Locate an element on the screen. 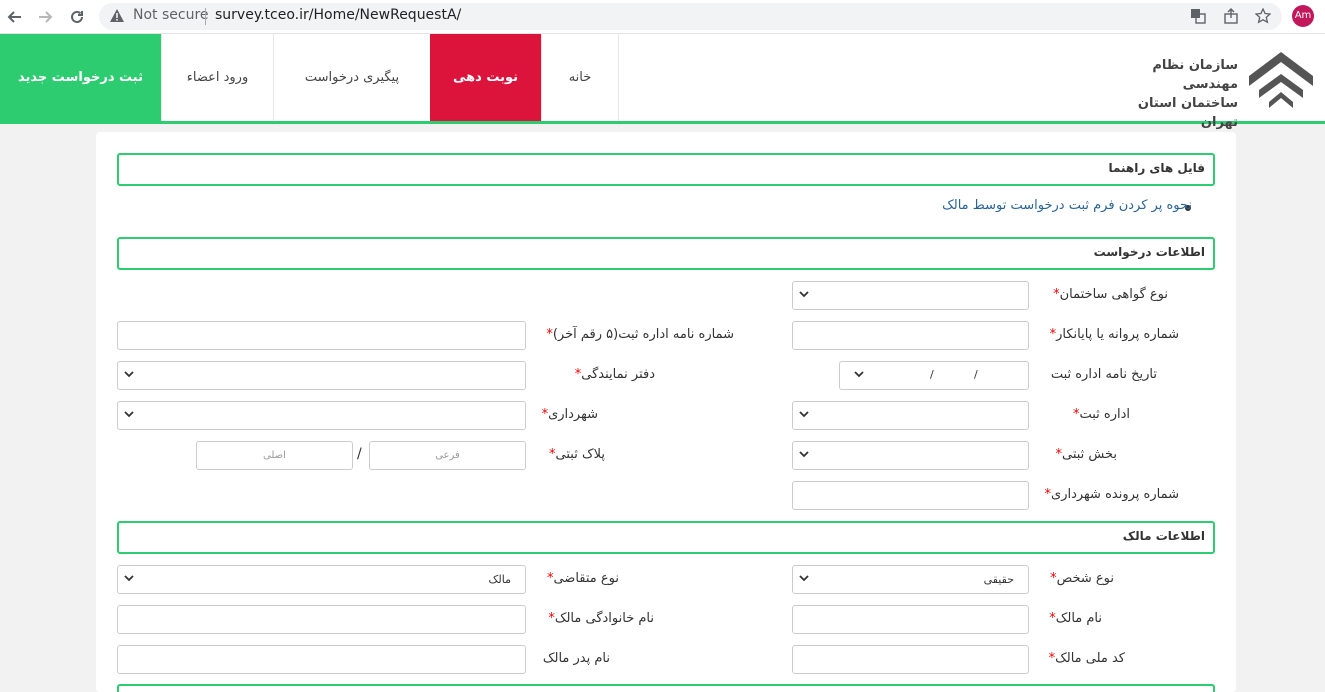  registry-letter-number-label: شماره نامه اداره ثبت(۵ رقم آخر)* is located at coordinates (640, 334).